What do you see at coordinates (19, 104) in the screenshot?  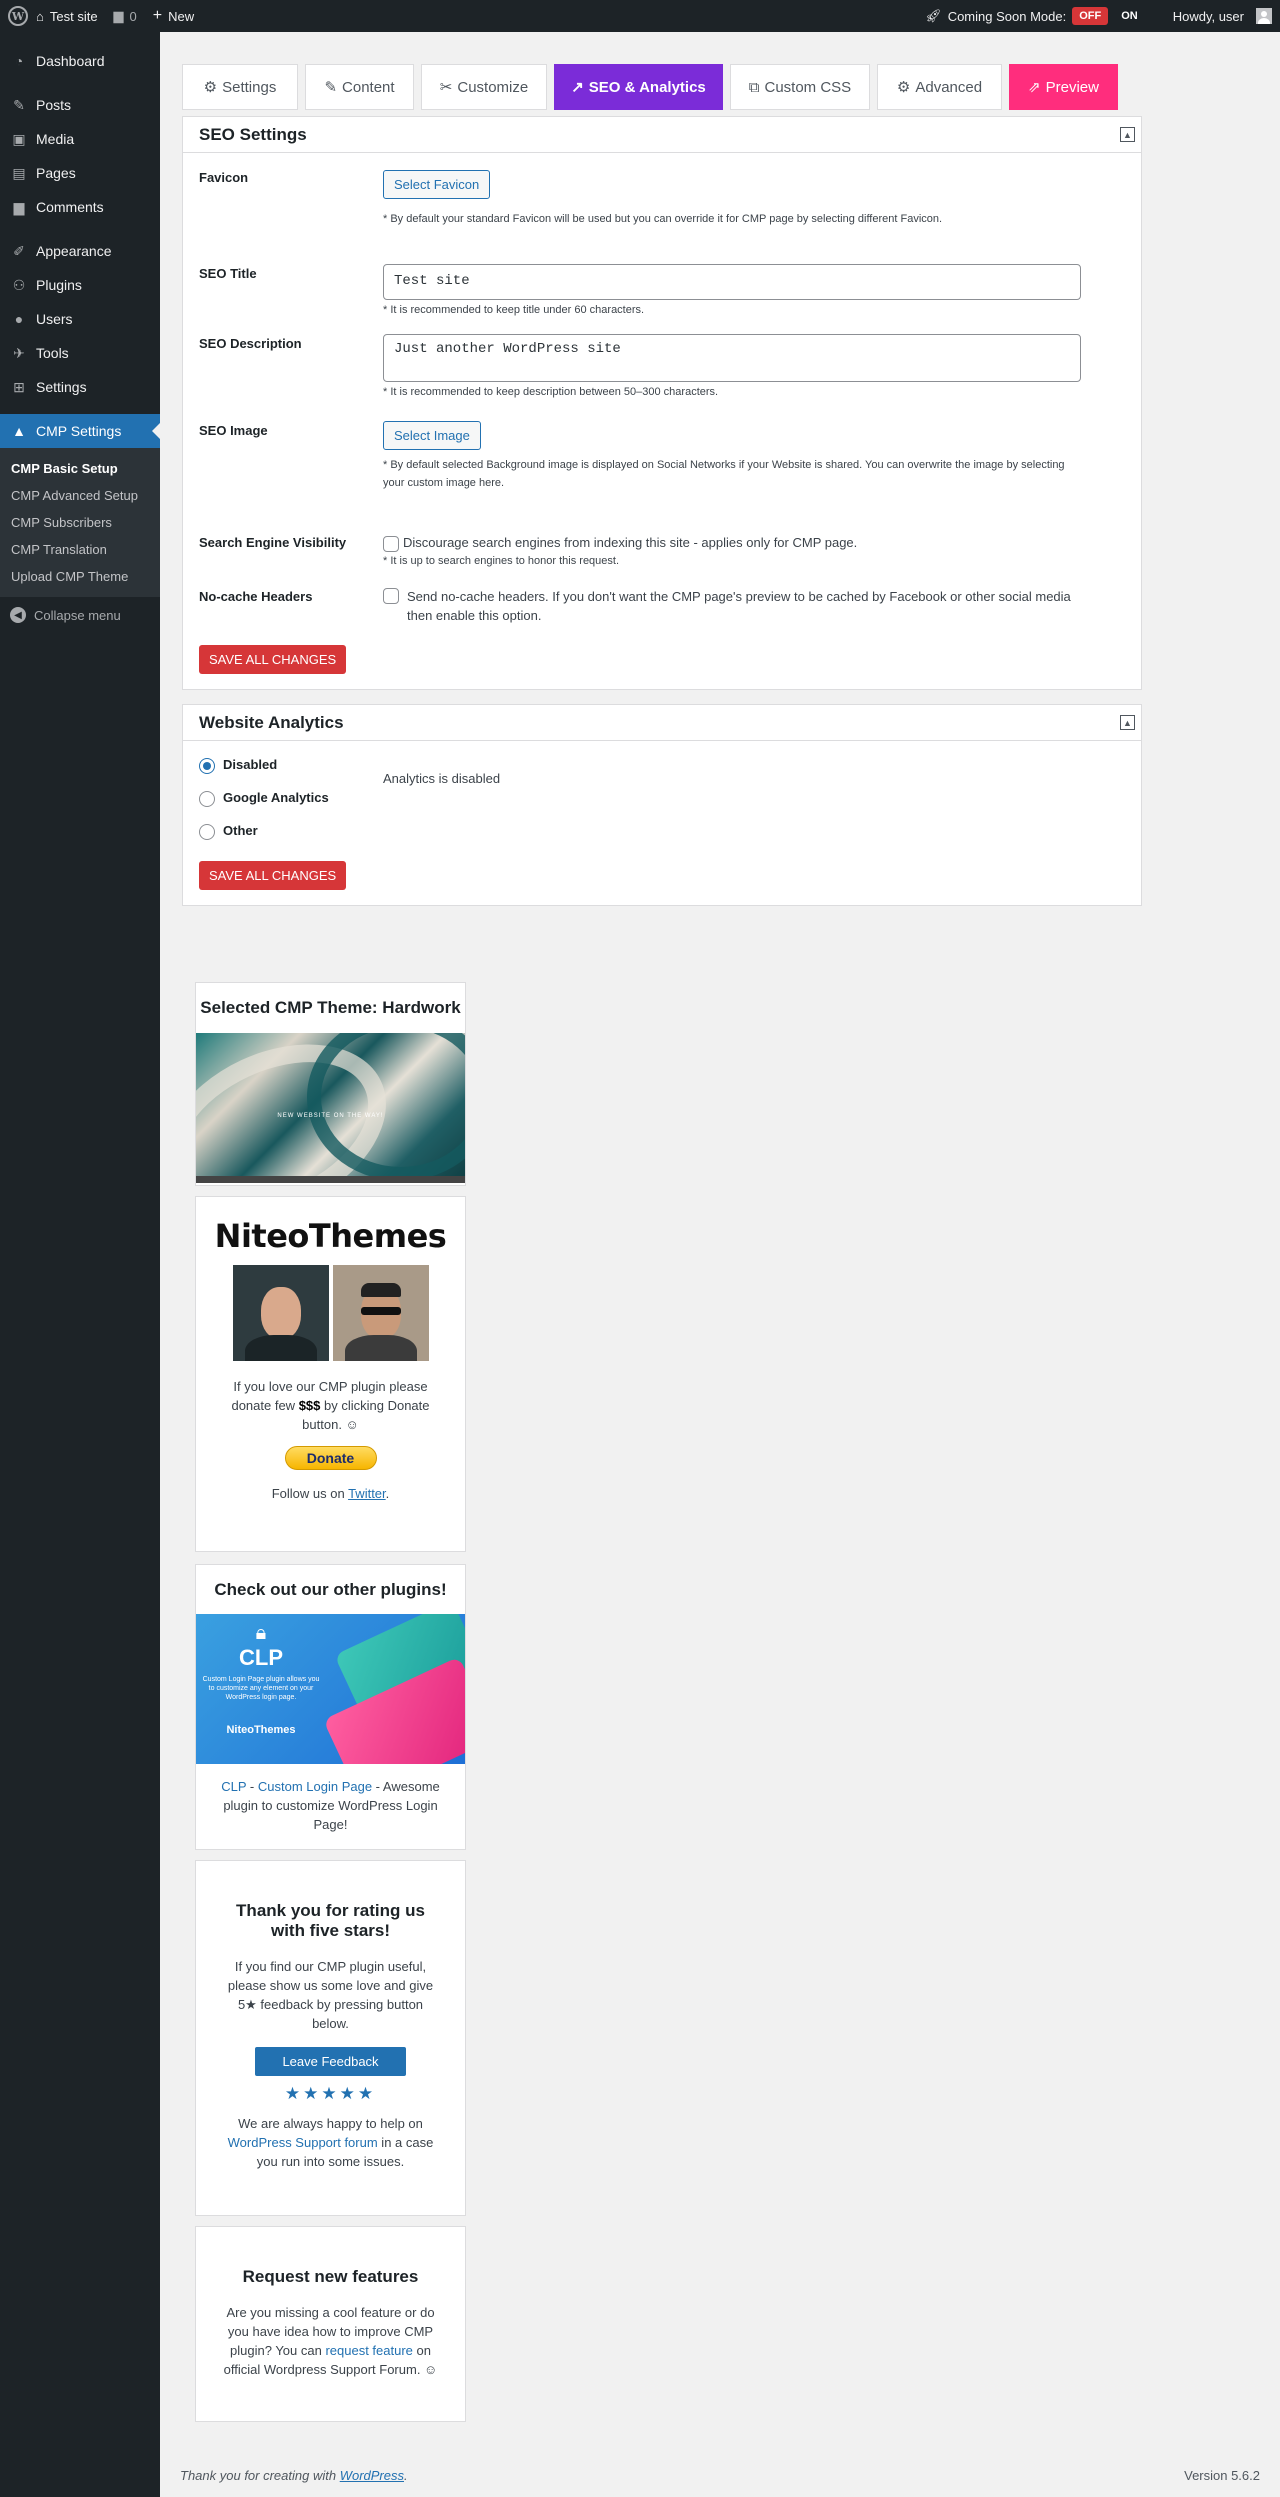 I see `pin-icon: ✎` at bounding box center [19, 104].